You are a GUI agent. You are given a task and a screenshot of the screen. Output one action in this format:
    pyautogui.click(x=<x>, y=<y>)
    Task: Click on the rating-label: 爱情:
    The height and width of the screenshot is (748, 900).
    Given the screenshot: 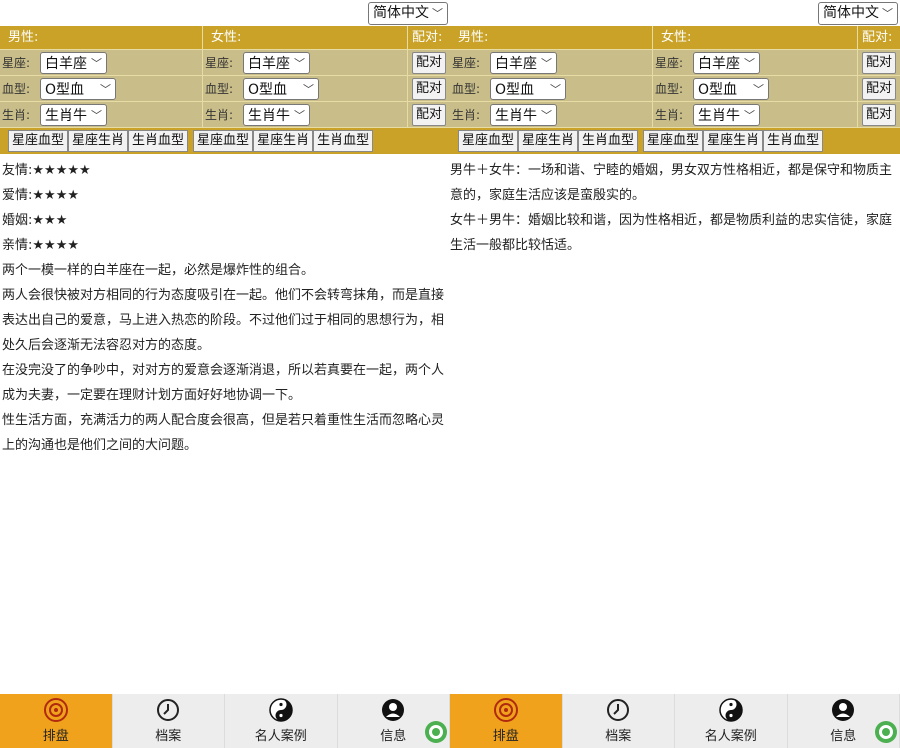 What is the action you would take?
    pyautogui.click(x=17, y=195)
    